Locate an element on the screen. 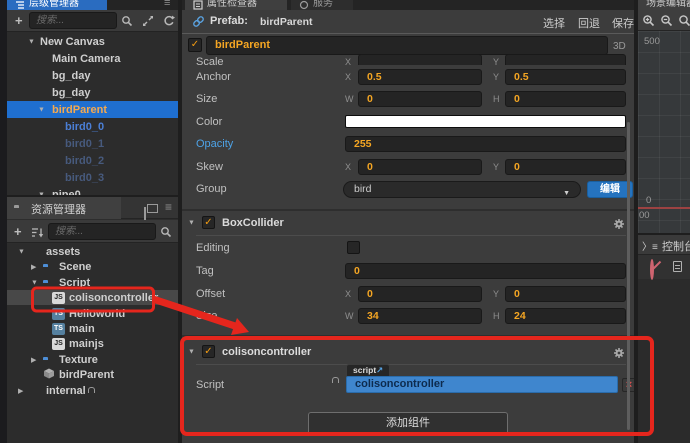 This screenshot has height=443, width=690. scale-y-field is located at coordinates (565, 59).